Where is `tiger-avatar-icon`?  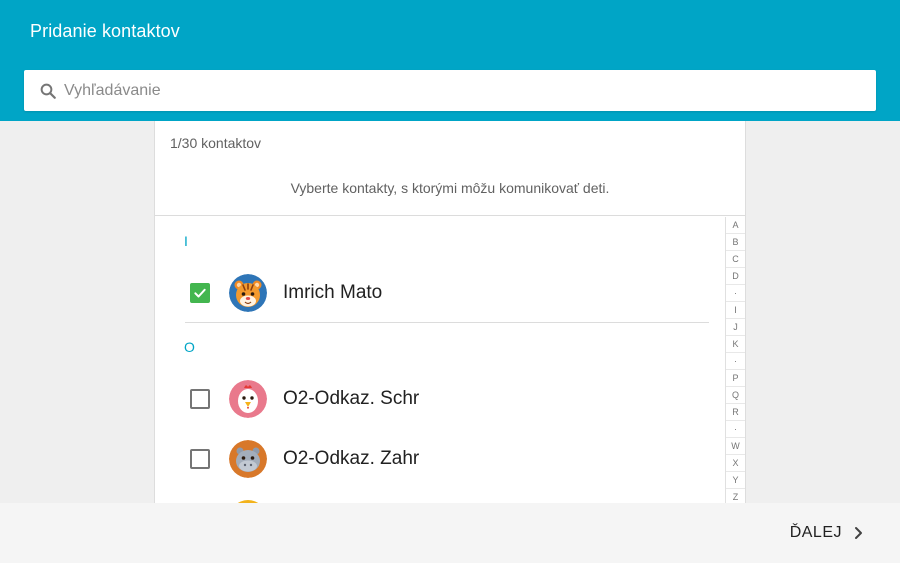 tiger-avatar-icon is located at coordinates (248, 293).